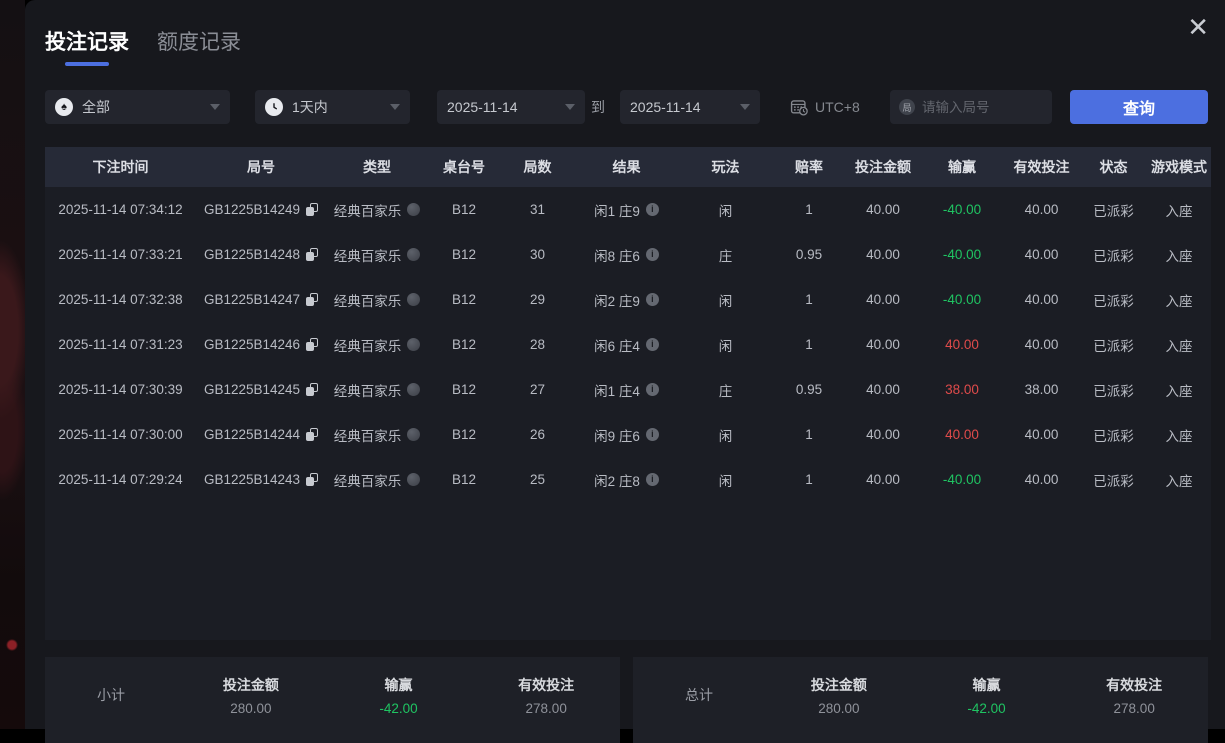  I want to click on table-header-row: 下注时间 局号 类型 桌台号 局数 结果 玩法 赔率 投注金额 输赢 有效投注 状态 游戏模式, so click(628, 167).